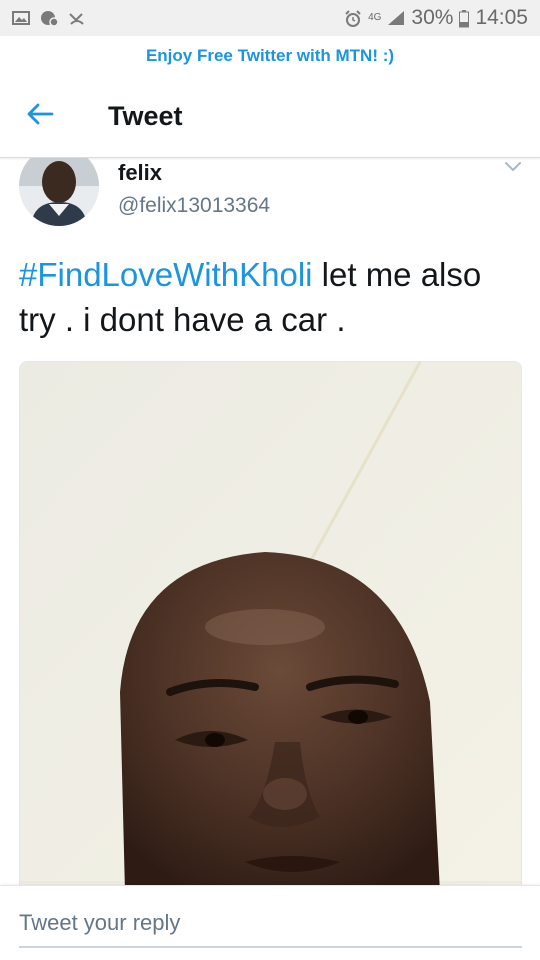  I want to click on reply-bar: Tweet your reply, so click(270, 922).